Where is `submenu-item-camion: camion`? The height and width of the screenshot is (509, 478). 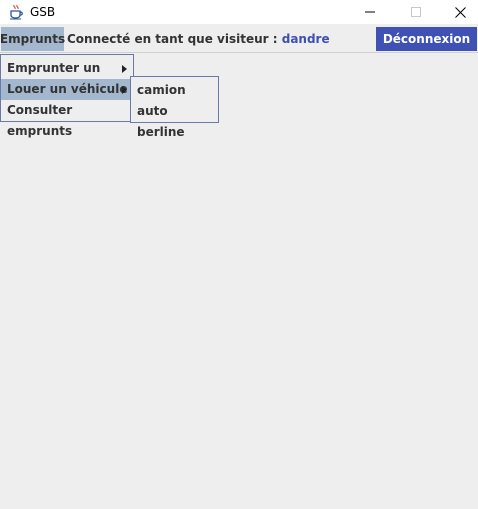
submenu-item-camion: camion is located at coordinates (174, 90).